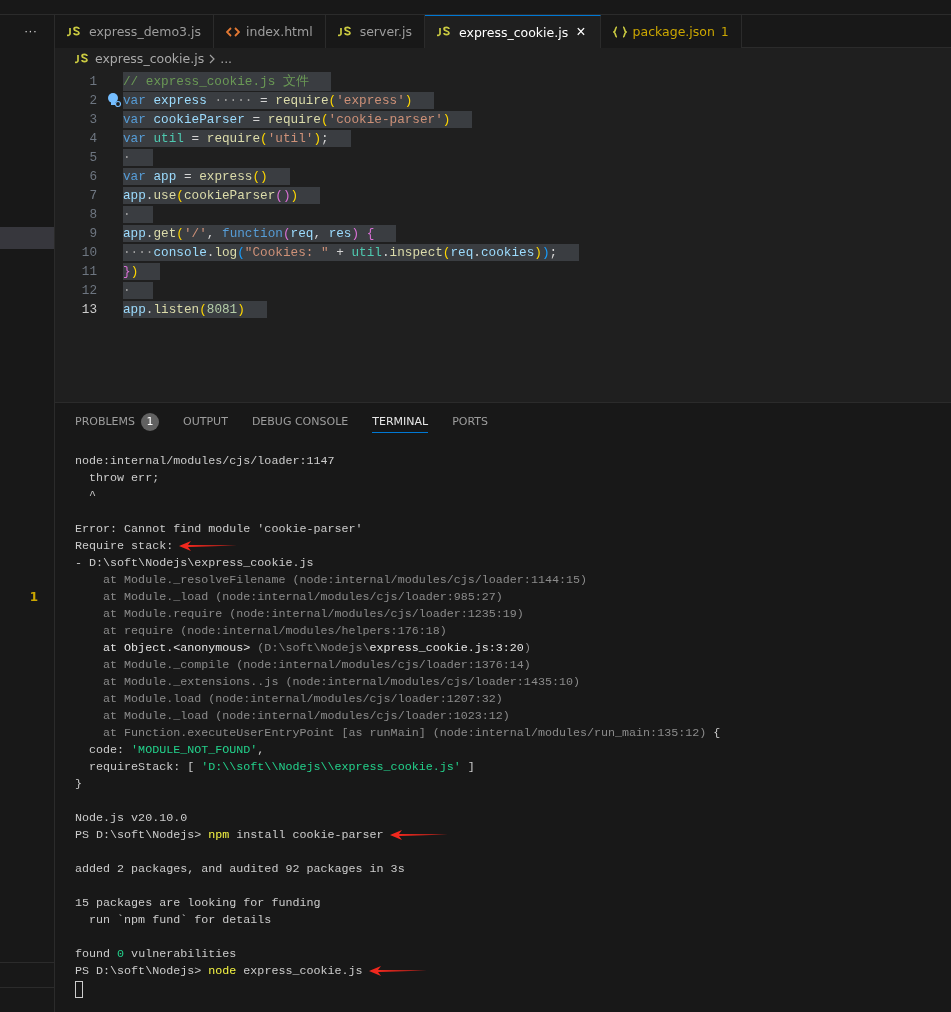 The width and height of the screenshot is (951, 1012). What do you see at coordinates (33, 597) in the screenshot?
I see `problem-count: 1` at bounding box center [33, 597].